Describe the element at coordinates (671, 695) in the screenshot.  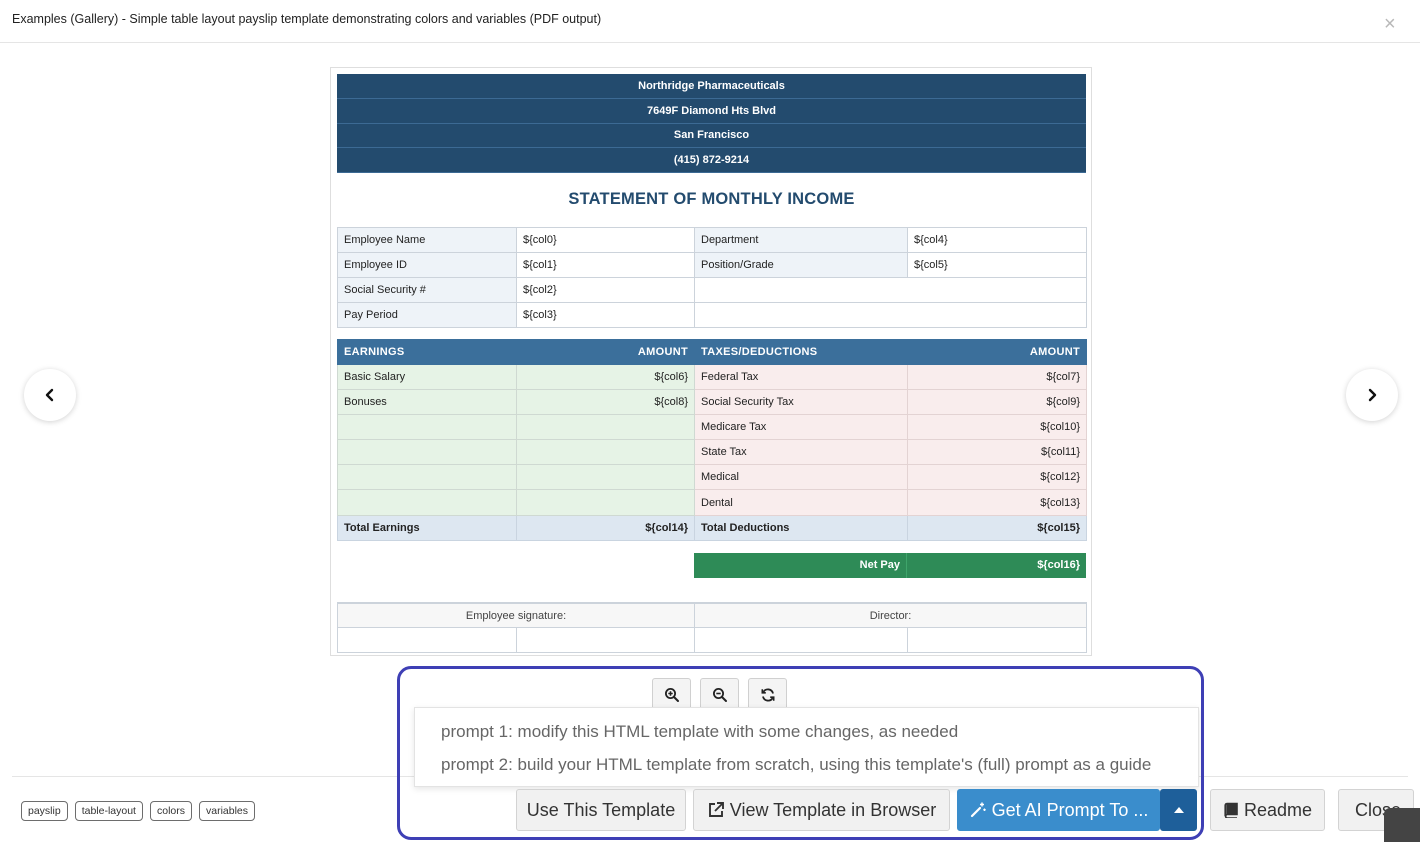
I see `zoom-in-icon` at that location.